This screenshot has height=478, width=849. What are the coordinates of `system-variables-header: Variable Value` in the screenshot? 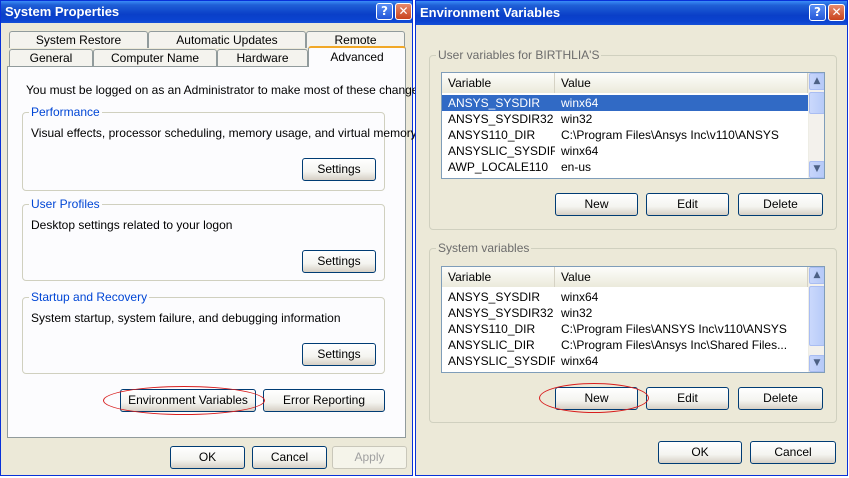 It's located at (625, 277).